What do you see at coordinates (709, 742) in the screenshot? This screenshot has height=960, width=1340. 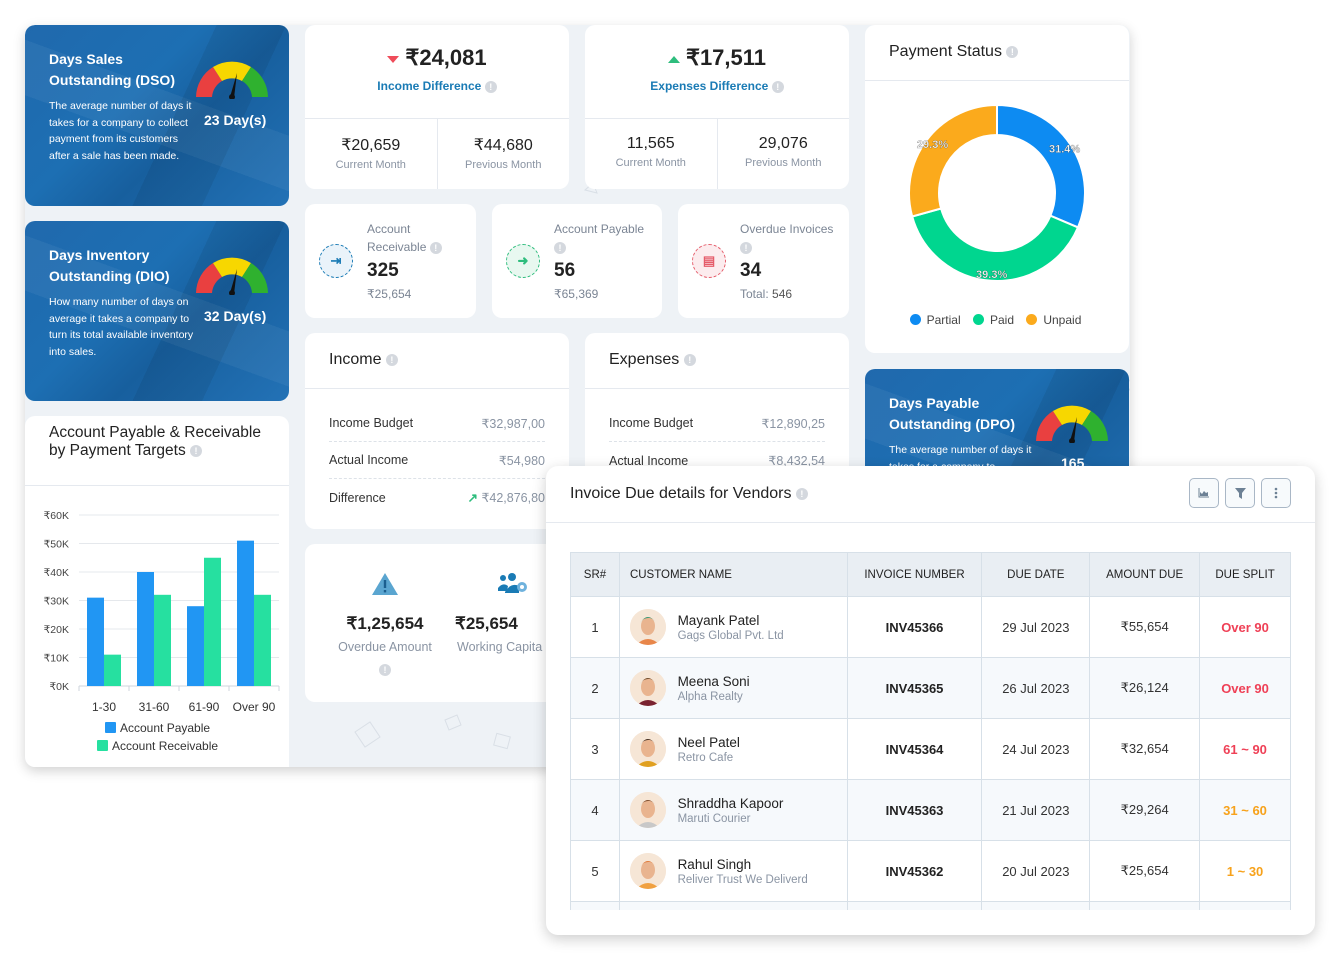 I see `customer-name: Neel Patel` at bounding box center [709, 742].